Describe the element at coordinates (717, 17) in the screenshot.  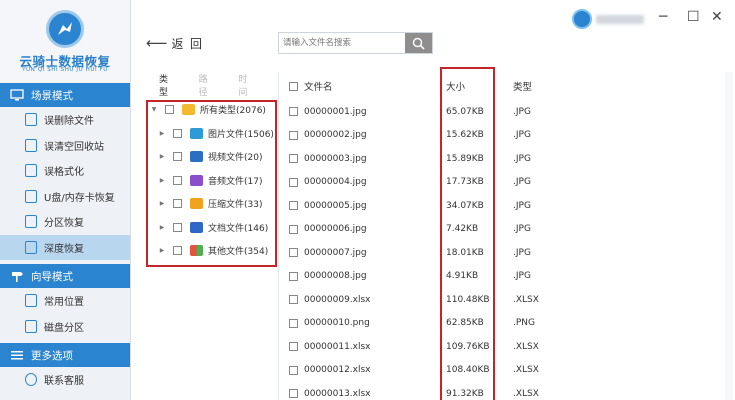
I see `close-button: ✕` at that location.